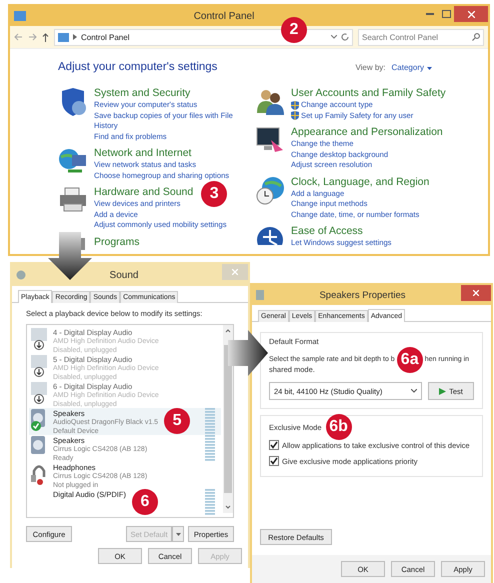 This screenshot has width=494, height=583. What do you see at coordinates (38, 445) in the screenshot?
I see `speaker-device-icon` at bounding box center [38, 445].